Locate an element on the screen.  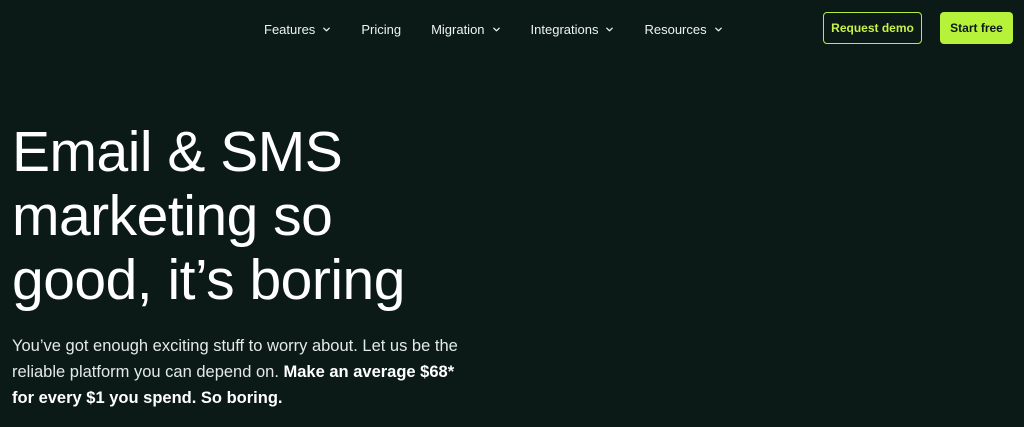
nav-item-label: Features is located at coordinates (290, 29).